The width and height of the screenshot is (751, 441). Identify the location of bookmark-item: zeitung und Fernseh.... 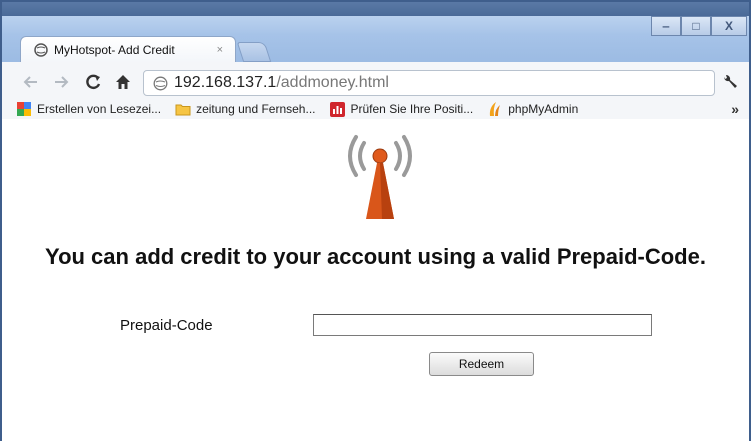
(245, 109).